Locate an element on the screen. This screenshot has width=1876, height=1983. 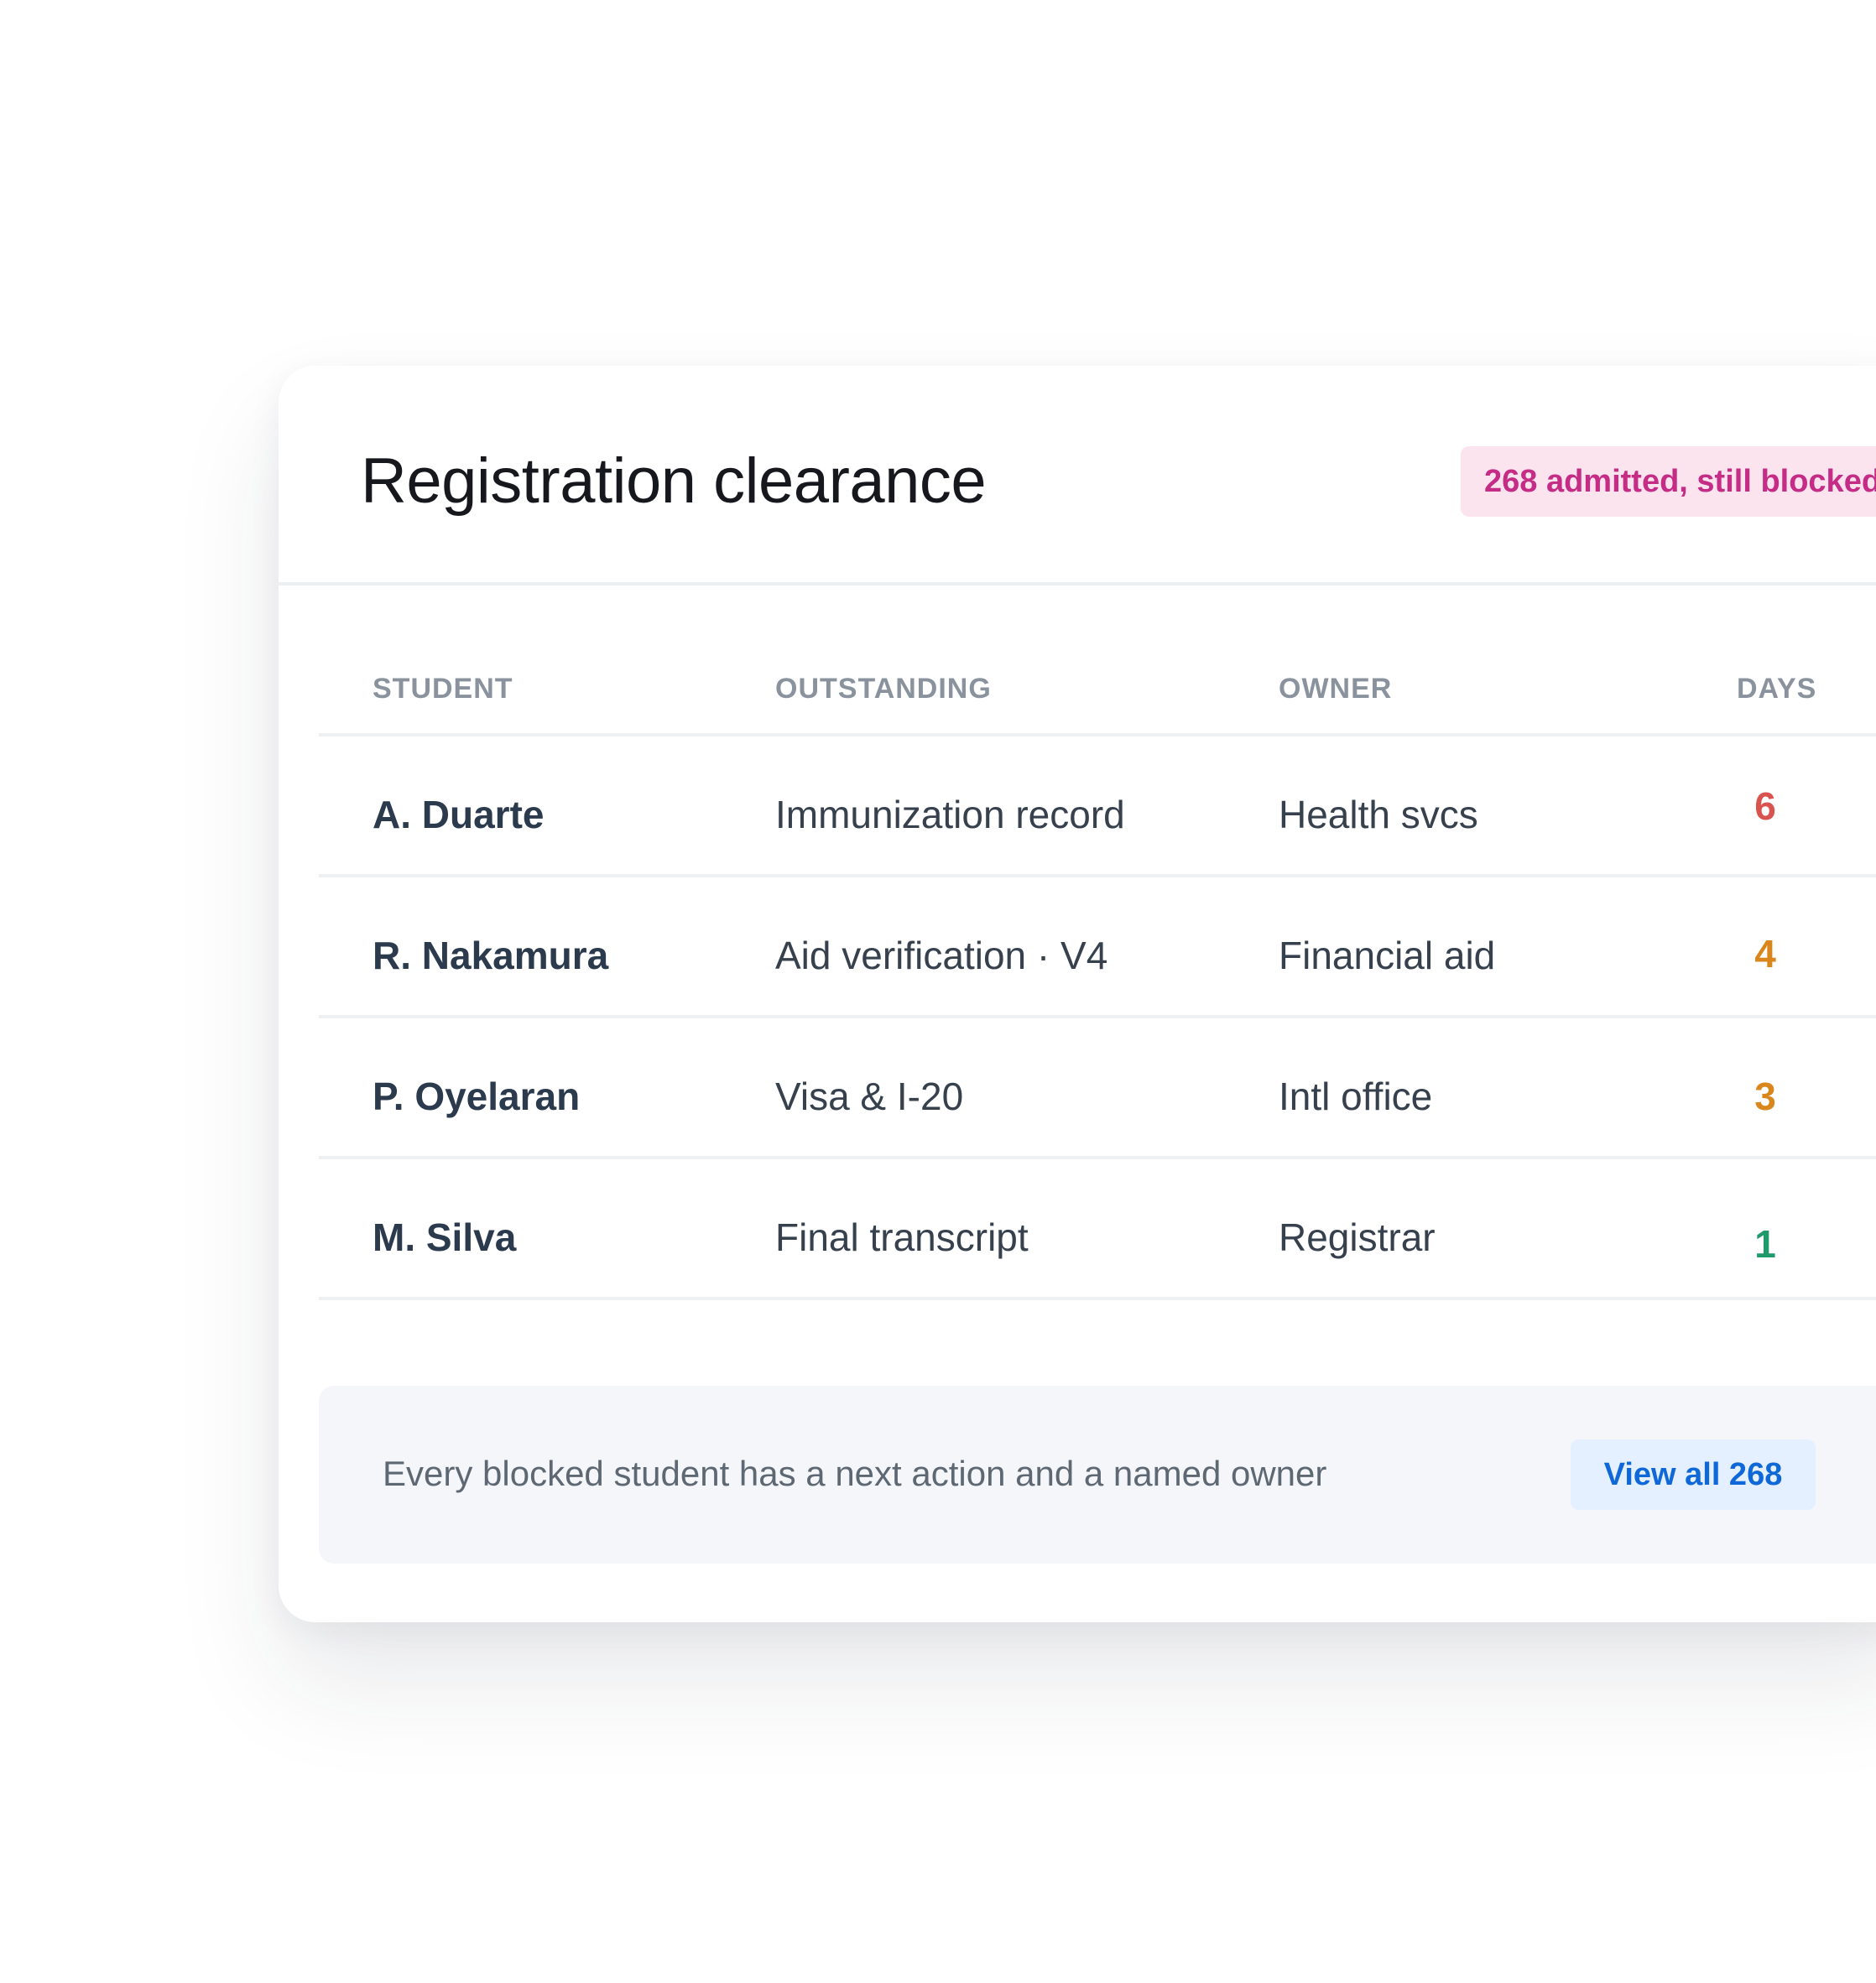
column-header-student: STUDENT is located at coordinates (443, 688).